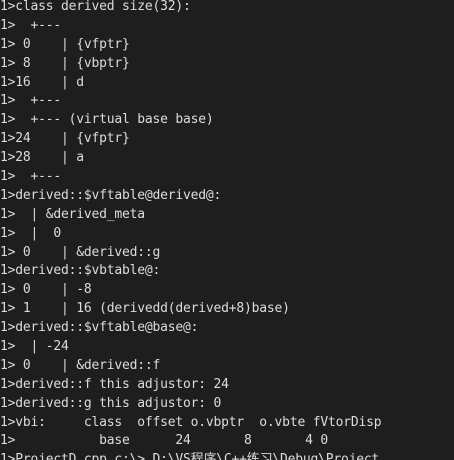 The width and height of the screenshot is (454, 460). I want to click on output-line: 1> | &derived_meta, so click(72, 214).